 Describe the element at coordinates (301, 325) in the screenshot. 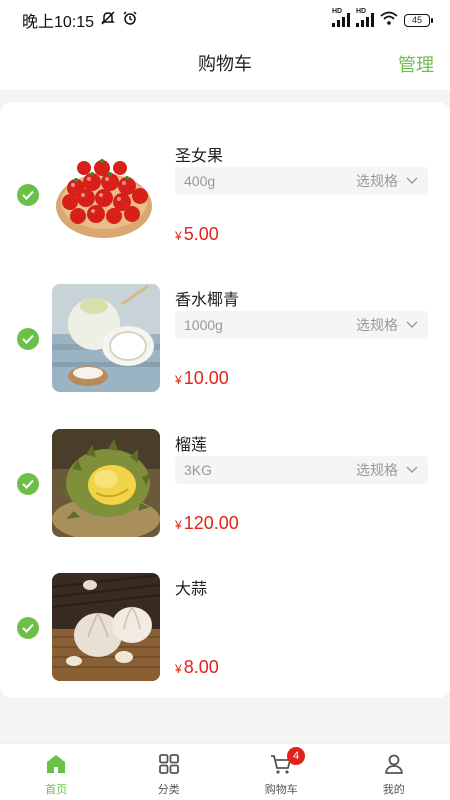

I see `spec-selector: 1000g 选规格` at that location.